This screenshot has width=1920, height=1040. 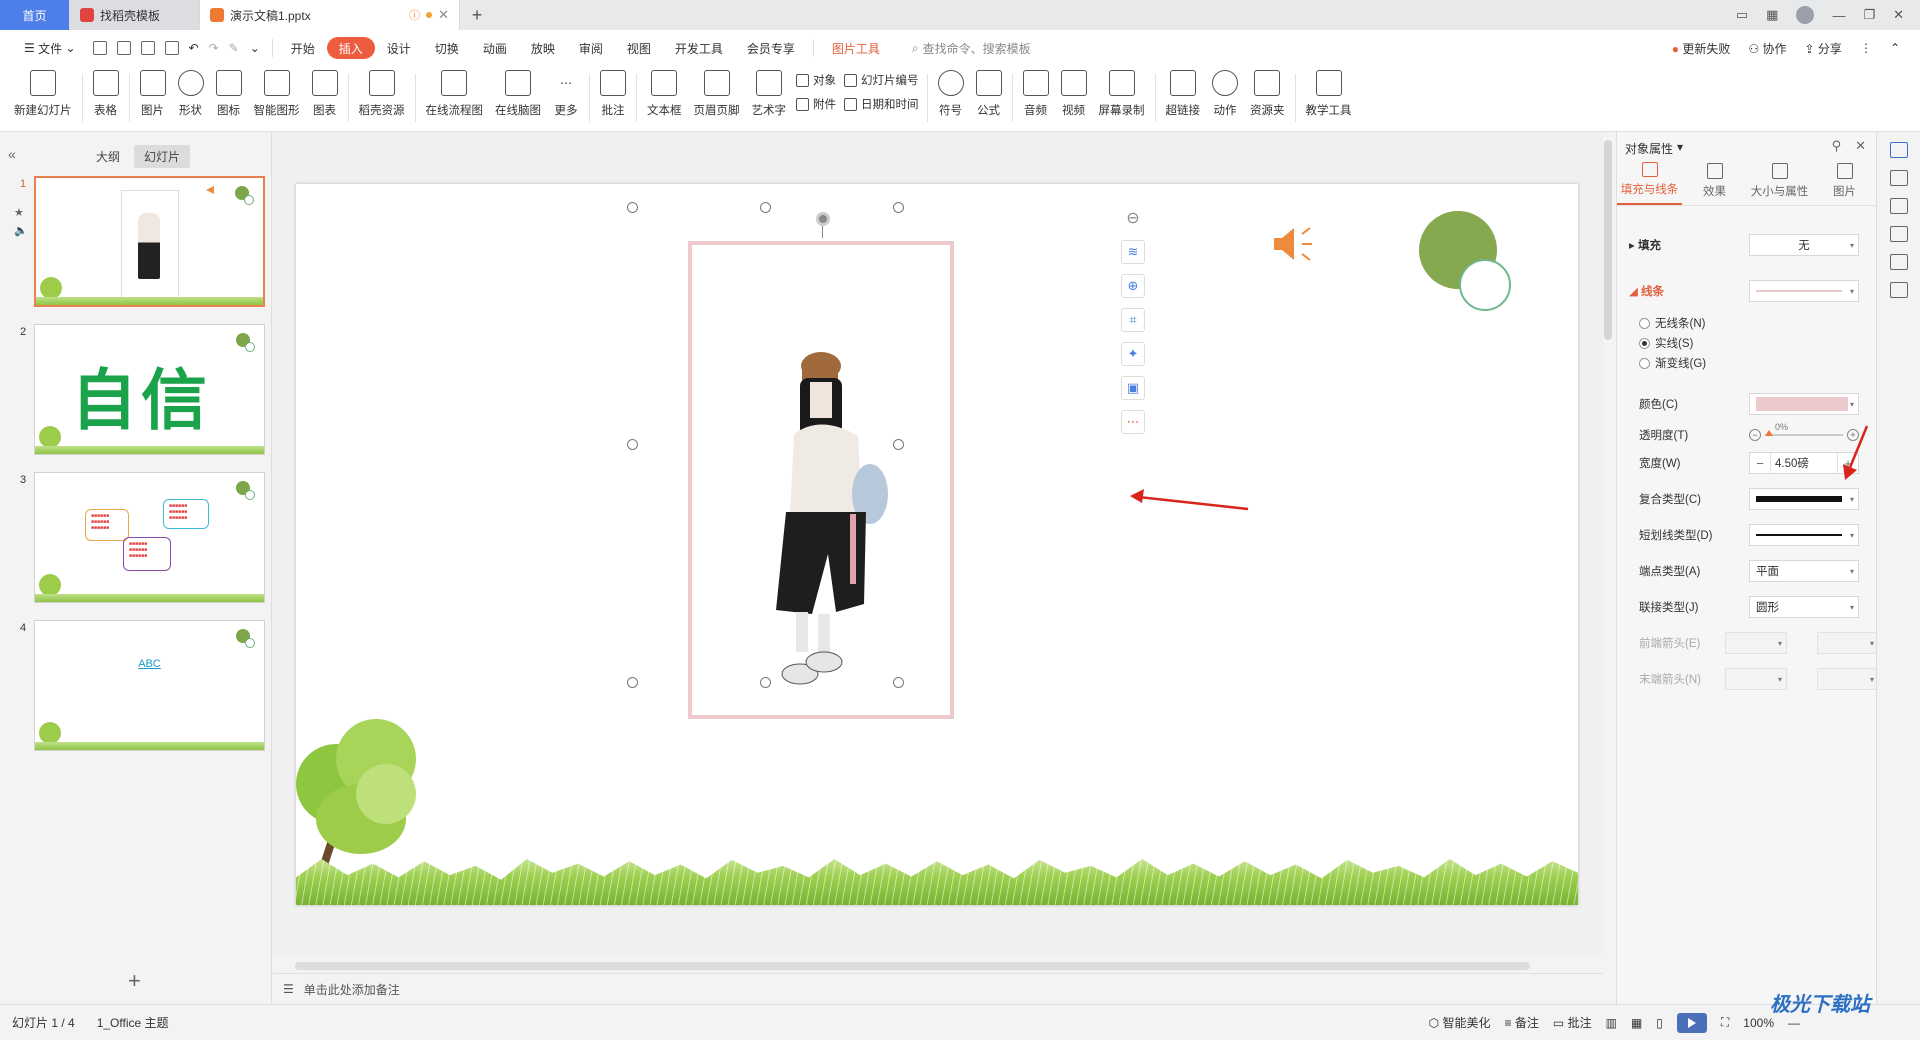 I want to click on notes-toggle-button: ≡ 备注, so click(x=1522, y=1022).